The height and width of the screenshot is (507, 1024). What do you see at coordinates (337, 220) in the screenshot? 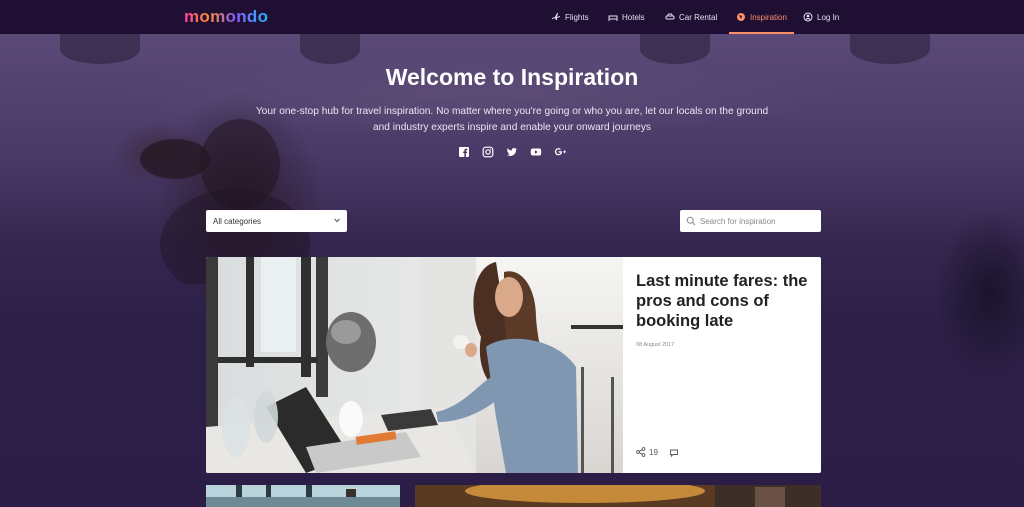
I see `chevron-down-icon` at bounding box center [337, 220].